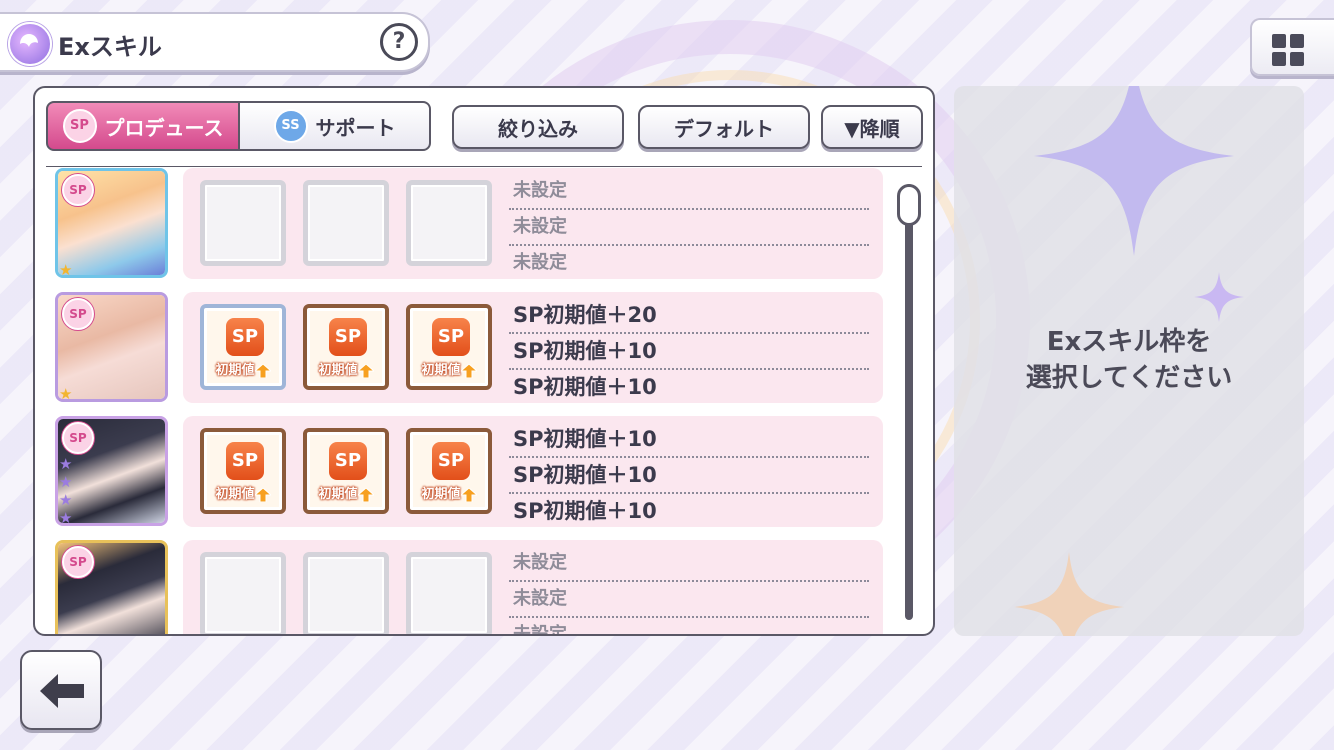 The width and height of the screenshot is (1334, 750). What do you see at coordinates (1288, 50) in the screenshot?
I see `grid-icon` at bounding box center [1288, 50].